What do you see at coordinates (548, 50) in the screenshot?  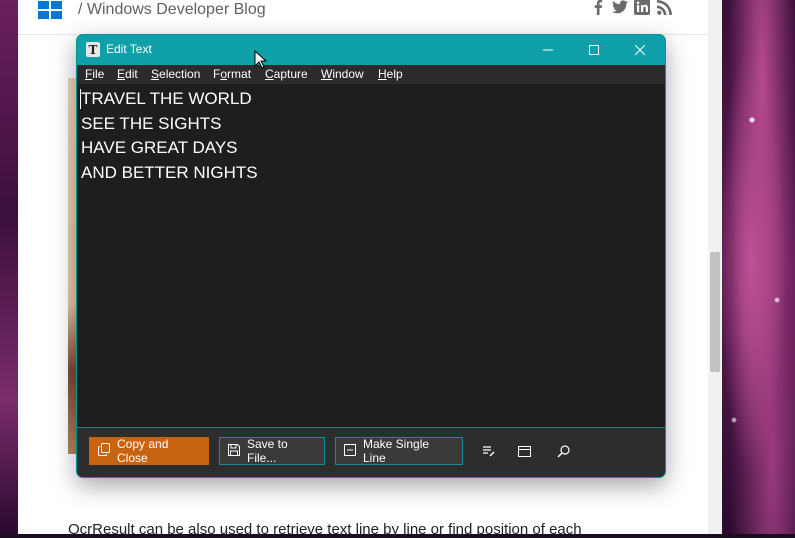 I see `minimize-button` at bounding box center [548, 50].